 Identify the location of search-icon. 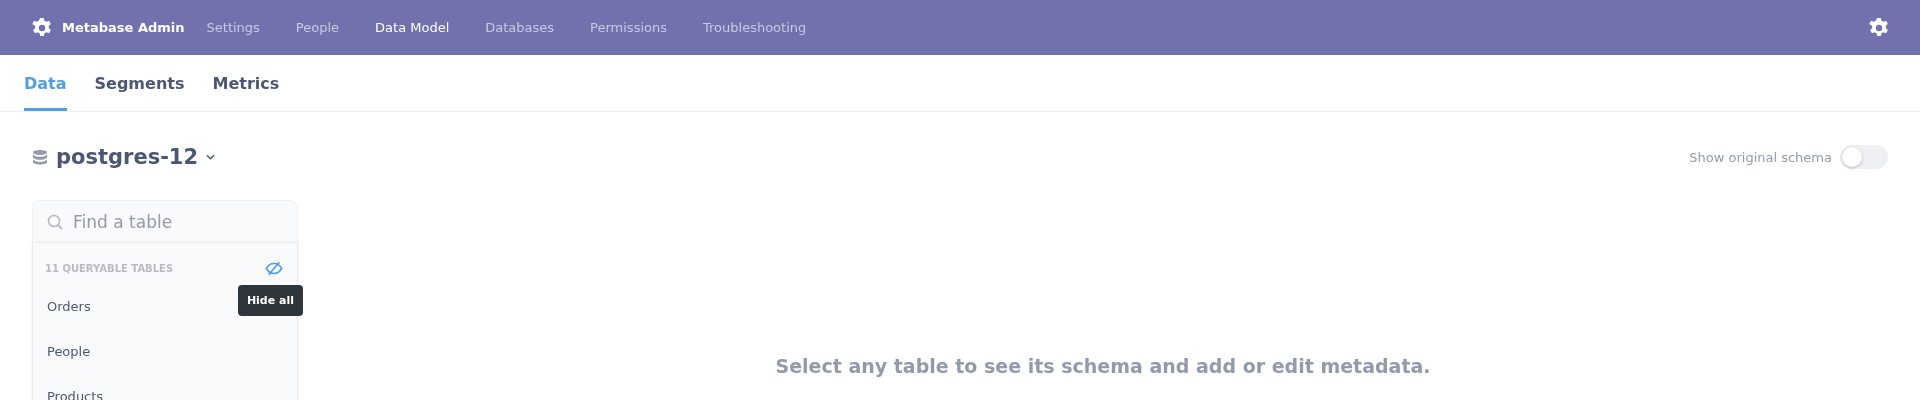
(55, 221).